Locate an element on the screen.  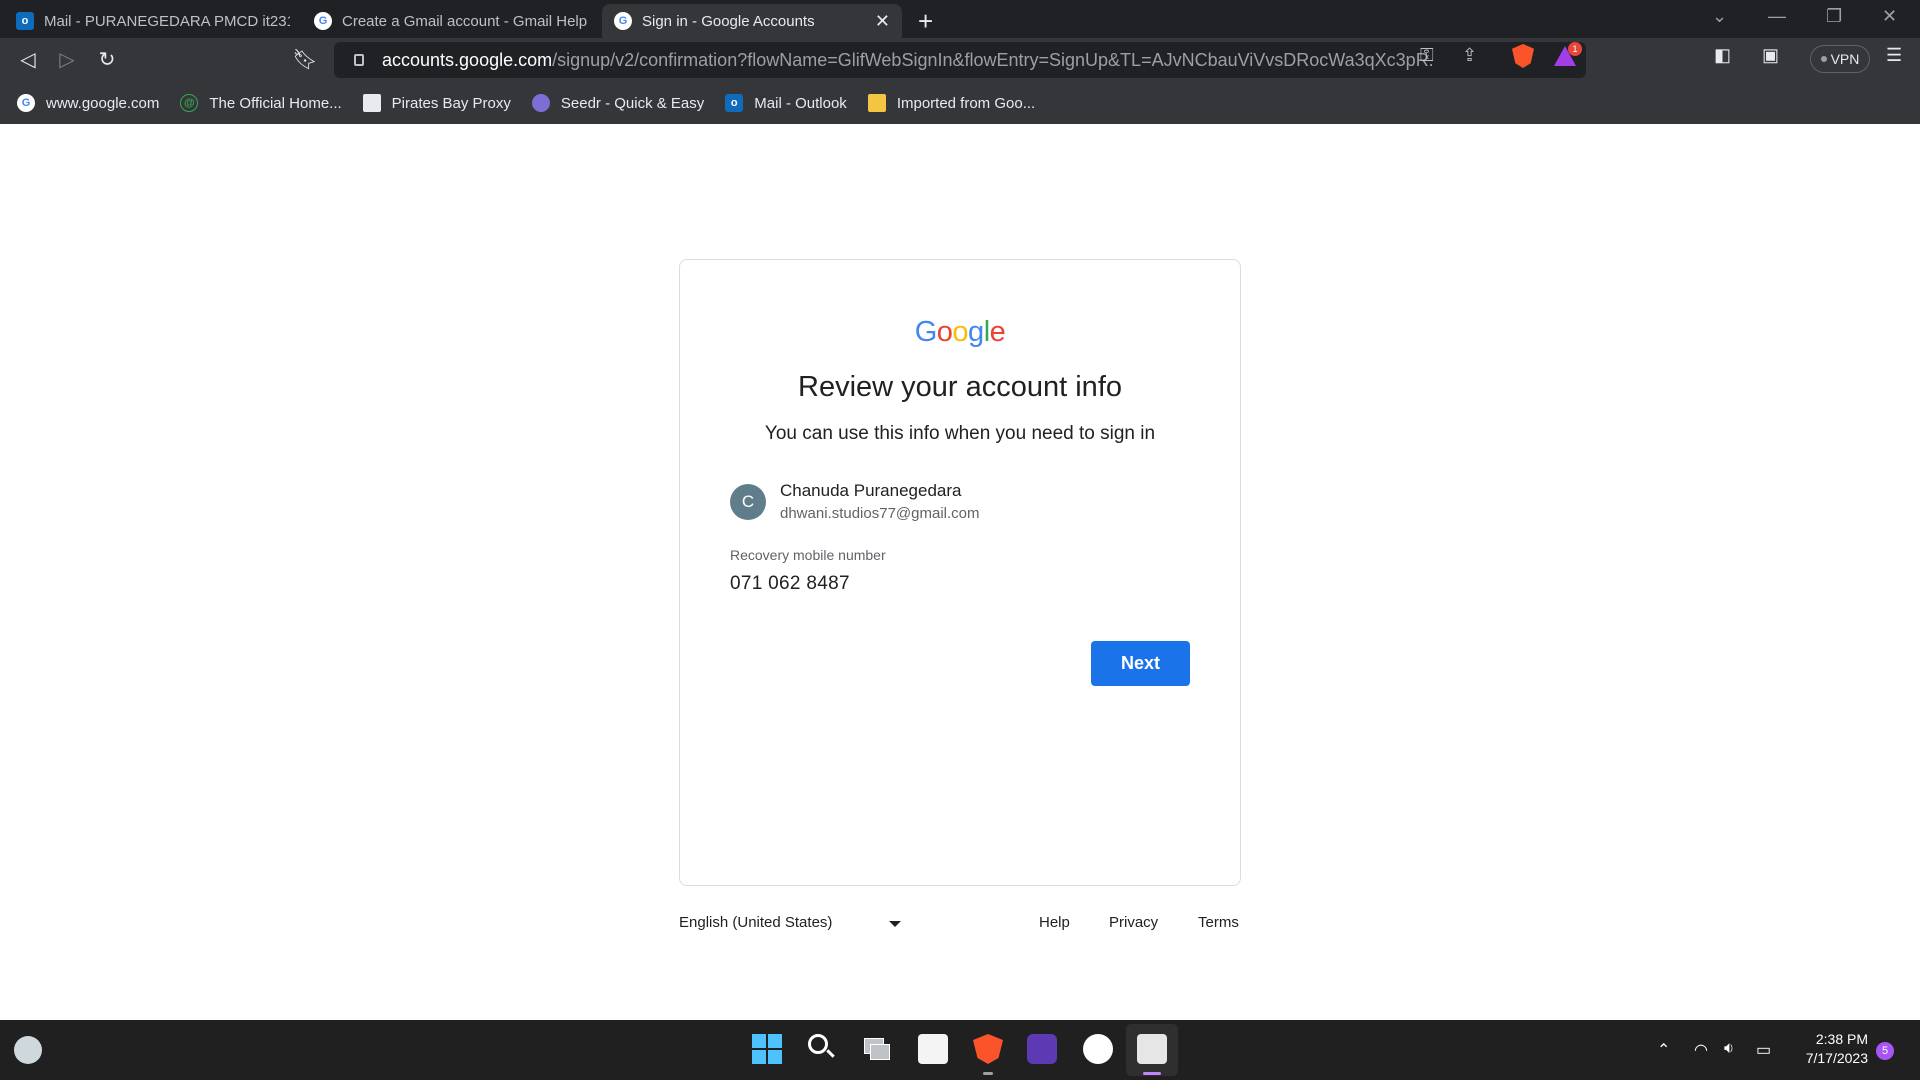
wallet-icon: ▣ is located at coordinates (1770, 55).